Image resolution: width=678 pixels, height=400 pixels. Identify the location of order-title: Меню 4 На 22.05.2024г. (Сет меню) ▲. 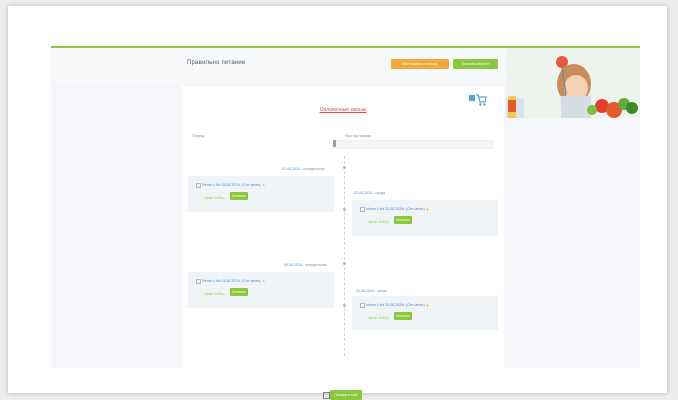
(397, 209).